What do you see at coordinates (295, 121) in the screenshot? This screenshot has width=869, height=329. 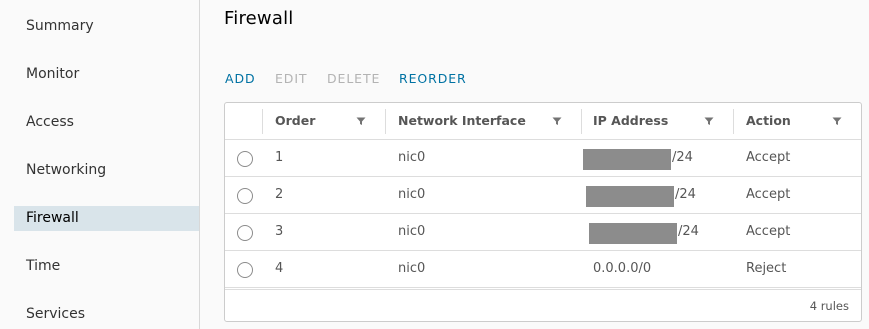 I see `column-header-order: Order` at bounding box center [295, 121].